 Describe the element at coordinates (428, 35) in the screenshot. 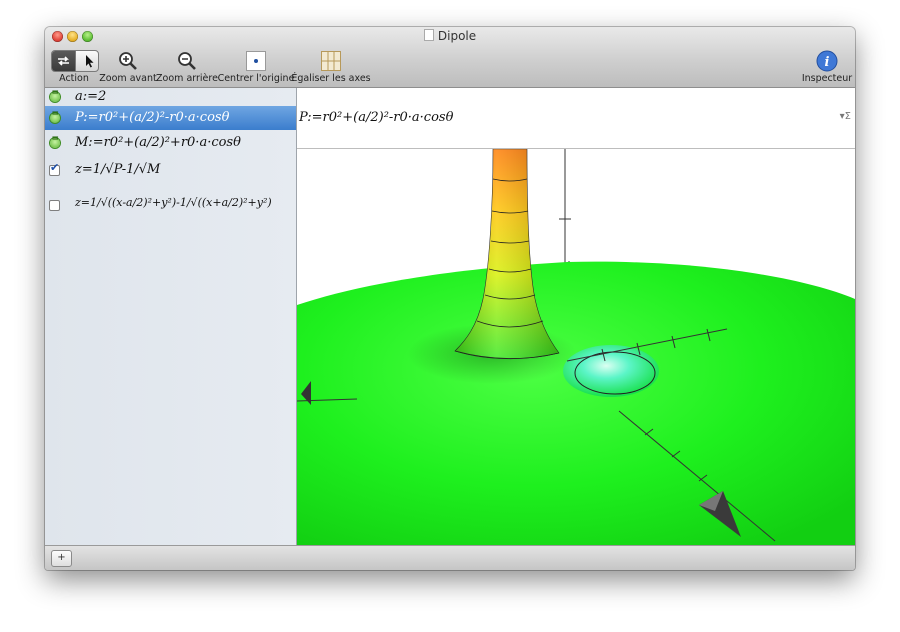

I see `document-icon` at that location.